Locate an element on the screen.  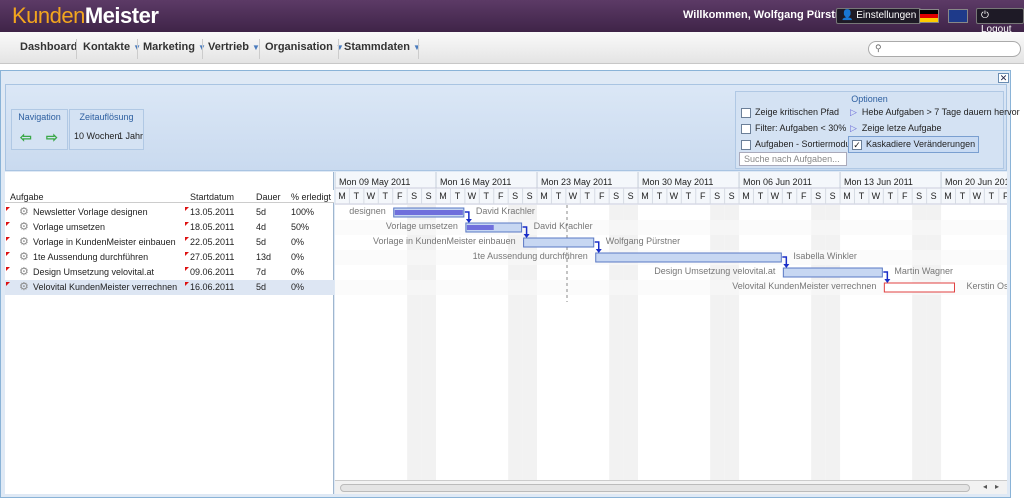
menu-marketing: Marketing▼ is located at coordinates (174, 47).